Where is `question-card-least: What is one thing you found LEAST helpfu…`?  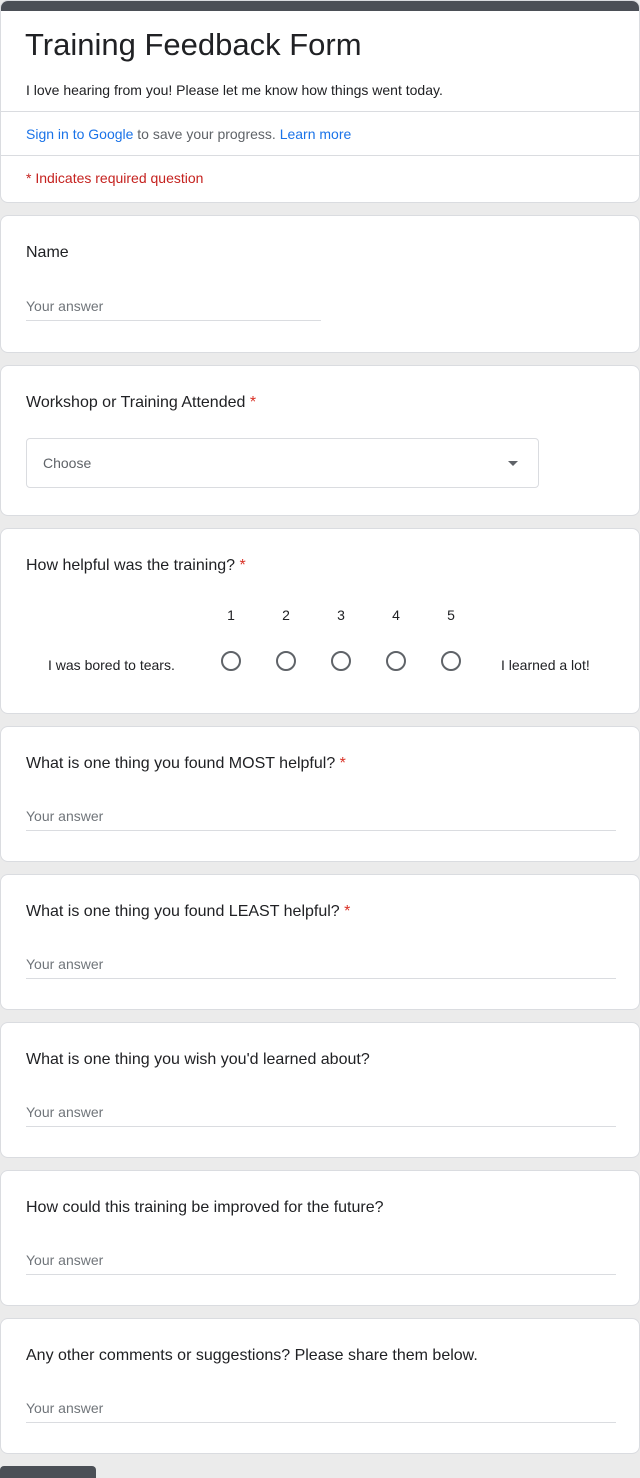
question-card-least: What is one thing you found LEAST helpfu… is located at coordinates (320, 942).